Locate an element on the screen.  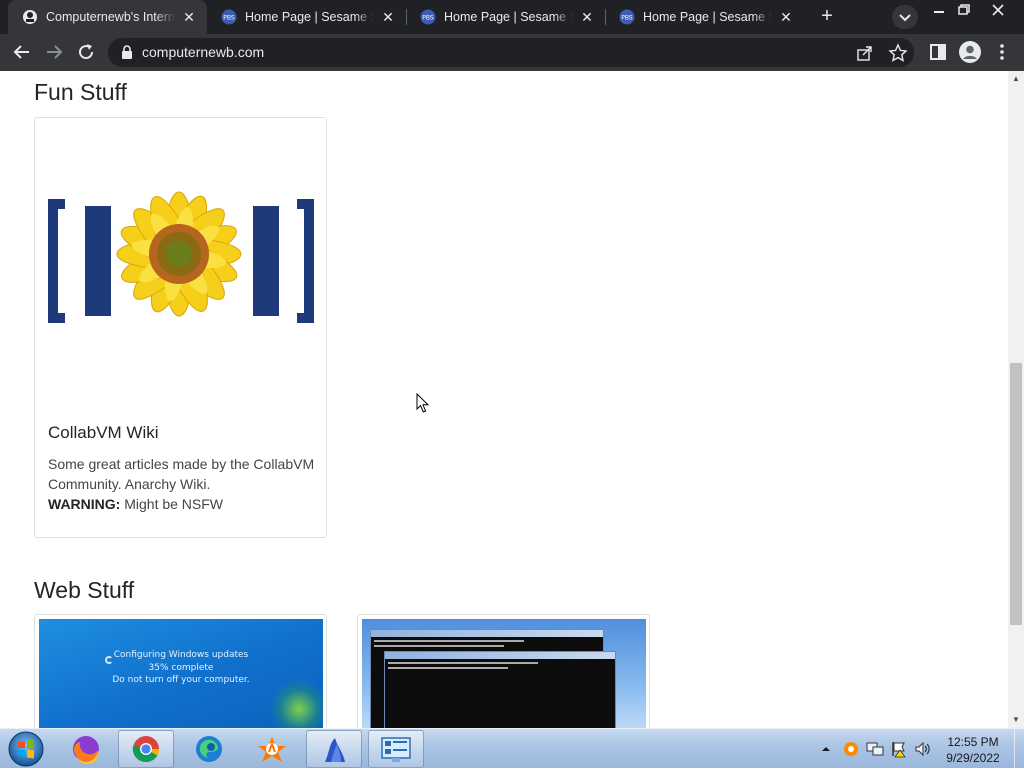
page-scrollbar: ▲ ▼ is located at coordinates (1016, 399).